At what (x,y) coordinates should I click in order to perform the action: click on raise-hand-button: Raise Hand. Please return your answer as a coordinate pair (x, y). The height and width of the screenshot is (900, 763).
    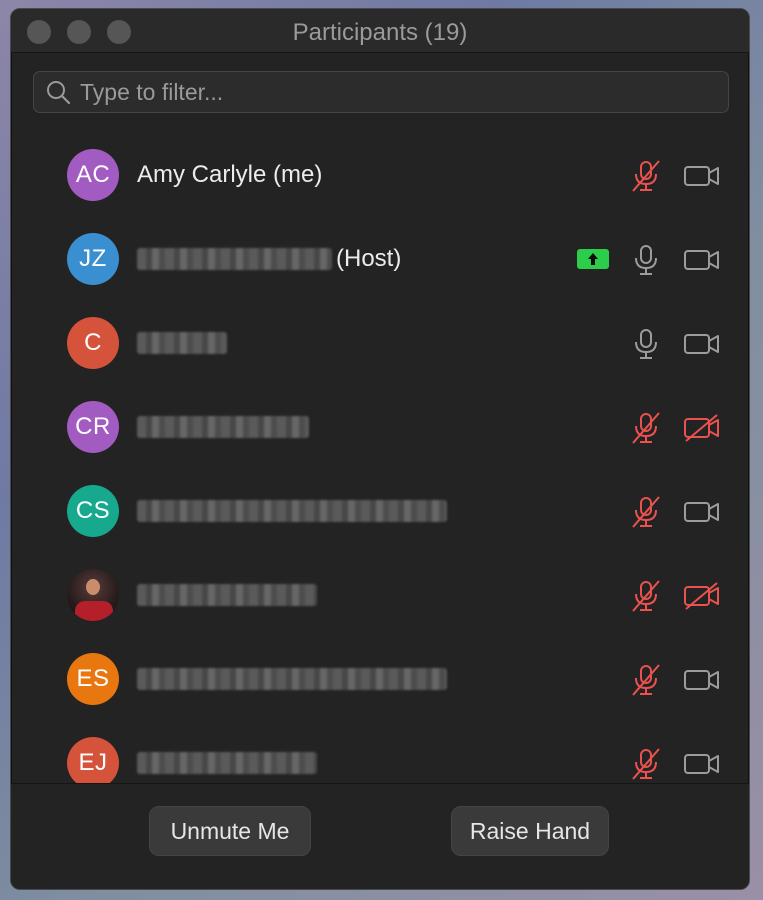
    Looking at the image, I should click on (530, 831).